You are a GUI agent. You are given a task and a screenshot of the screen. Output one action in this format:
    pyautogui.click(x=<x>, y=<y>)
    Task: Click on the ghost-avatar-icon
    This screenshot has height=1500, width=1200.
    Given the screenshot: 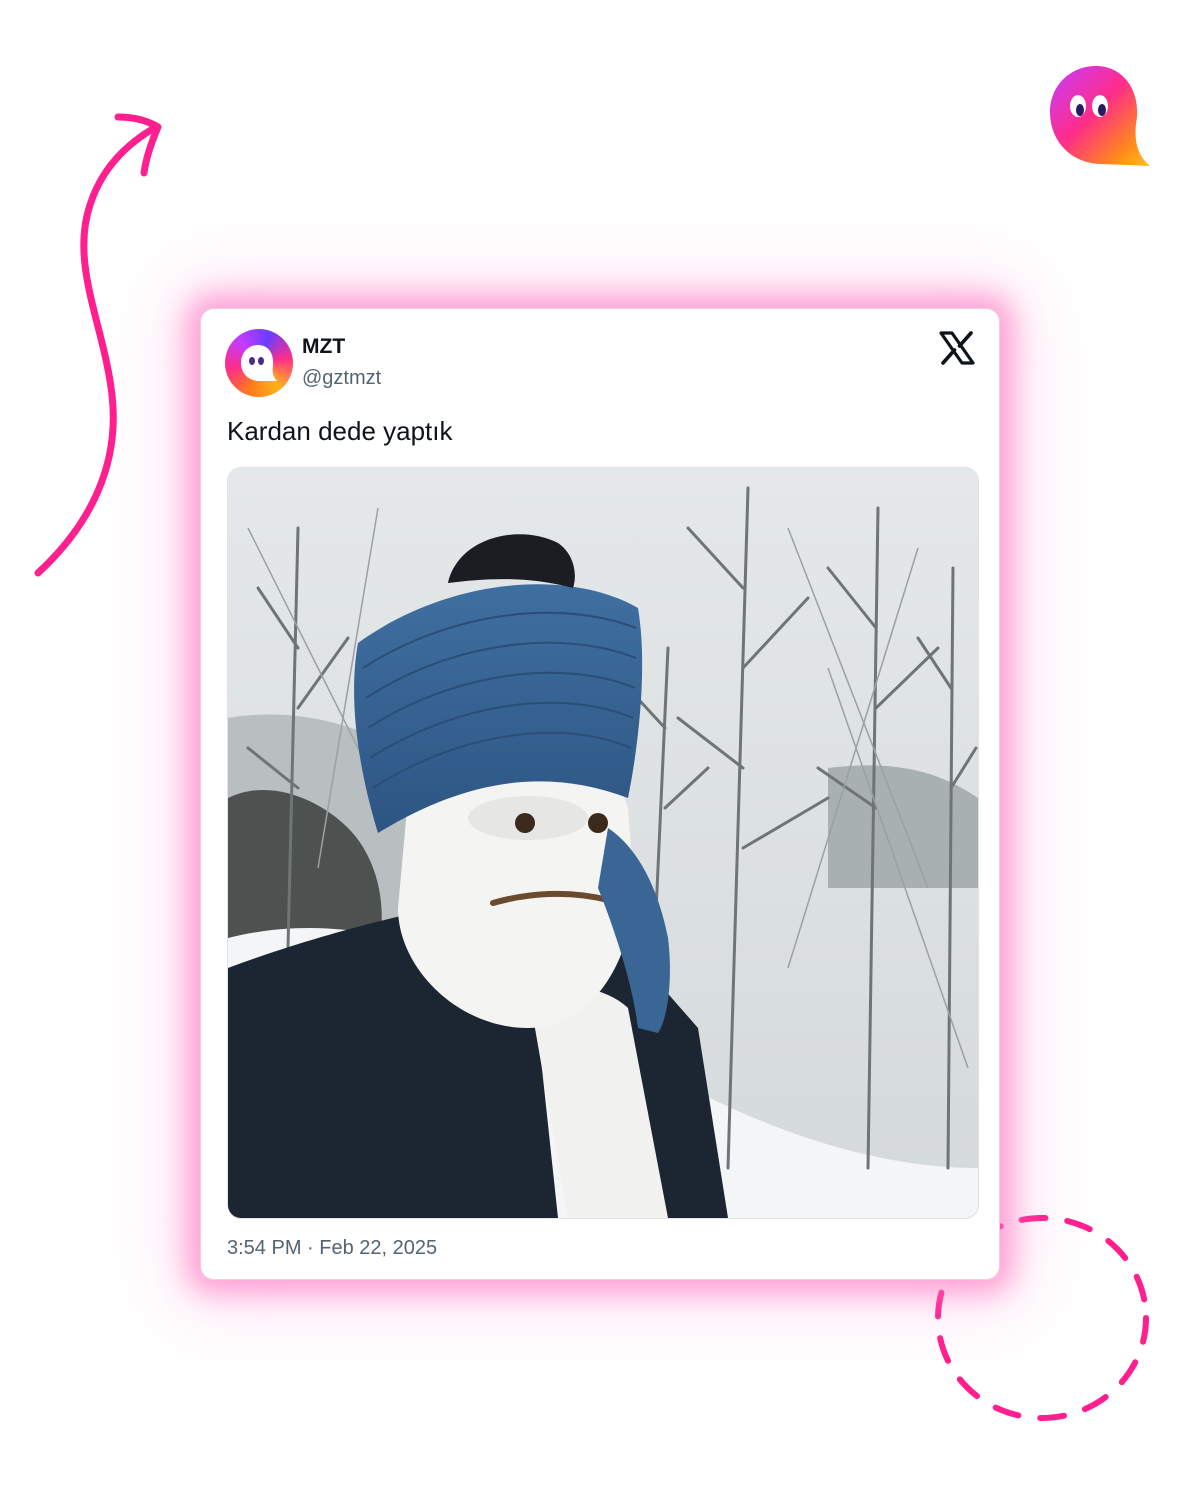 What is the action you would take?
    pyautogui.click(x=259, y=363)
    